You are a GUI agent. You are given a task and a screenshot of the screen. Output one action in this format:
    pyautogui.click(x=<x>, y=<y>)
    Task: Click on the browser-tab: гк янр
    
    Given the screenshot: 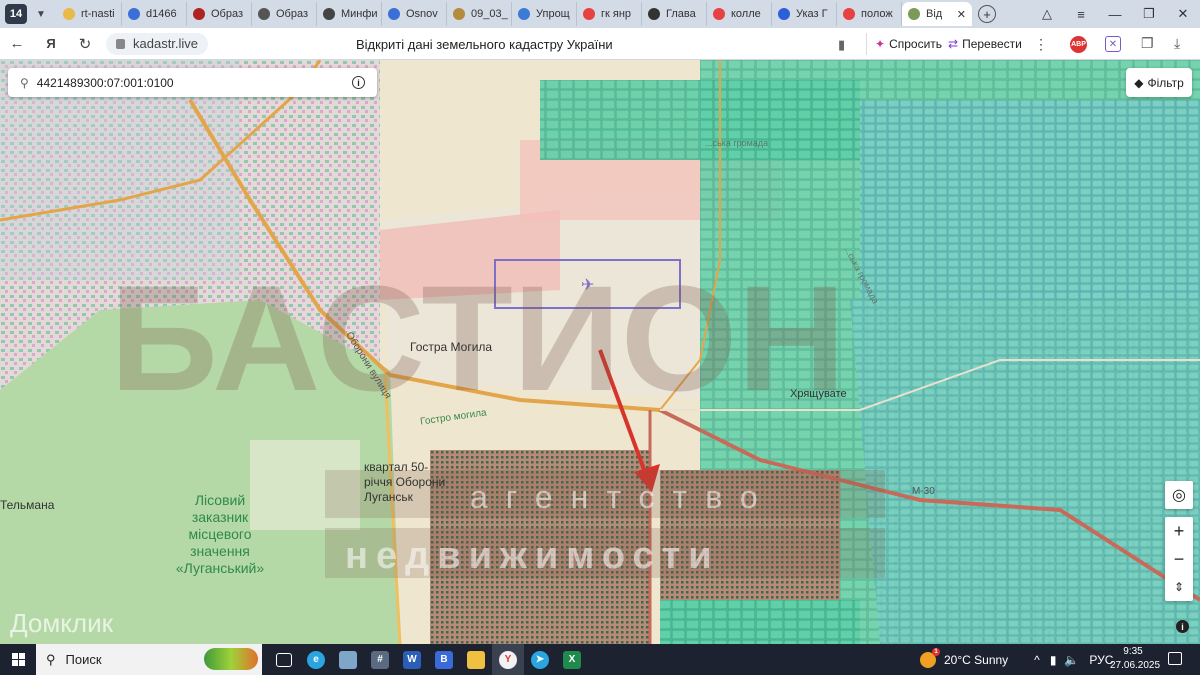 What is the action you would take?
    pyautogui.click(x=609, y=14)
    